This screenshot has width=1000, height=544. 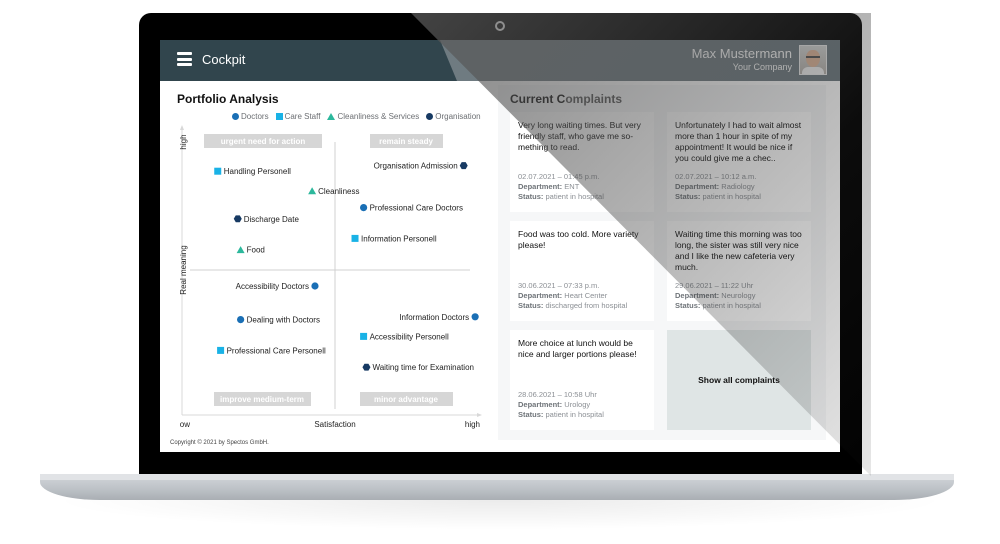 What do you see at coordinates (479, 415) in the screenshot?
I see `x-axis-arrow` at bounding box center [479, 415].